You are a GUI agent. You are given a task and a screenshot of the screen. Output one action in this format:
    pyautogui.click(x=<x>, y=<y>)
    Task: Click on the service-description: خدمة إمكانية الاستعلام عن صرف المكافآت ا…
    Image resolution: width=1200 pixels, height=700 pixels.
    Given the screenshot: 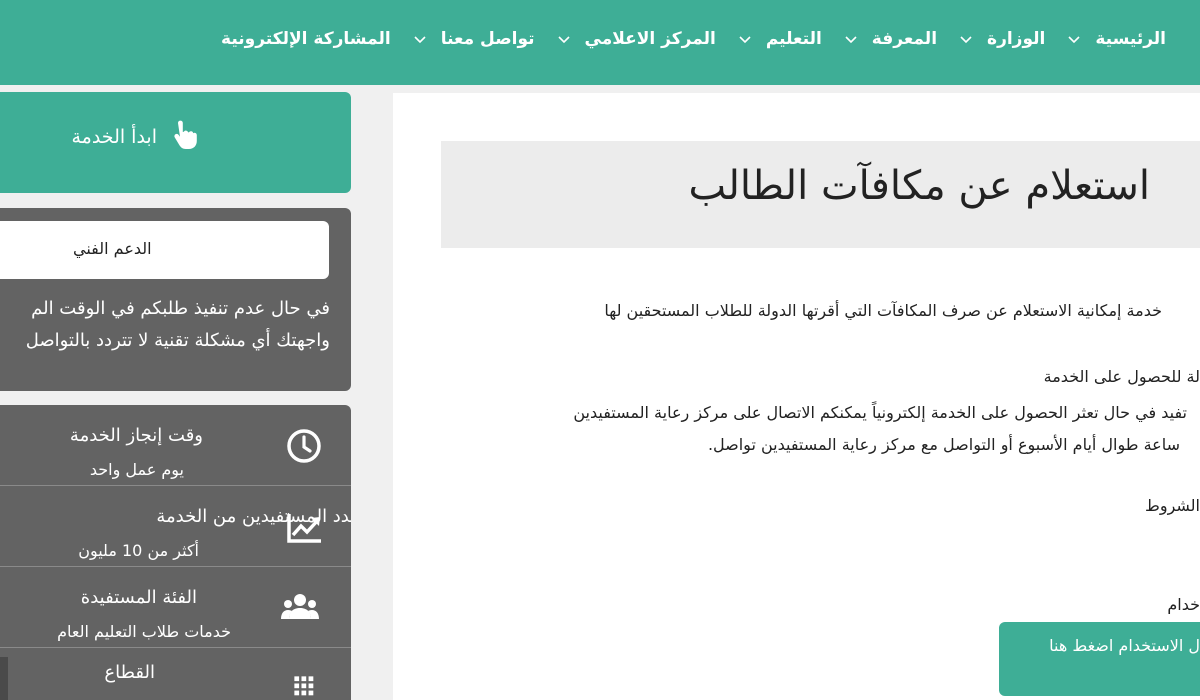 What is the action you would take?
    pyautogui.click(x=883, y=310)
    